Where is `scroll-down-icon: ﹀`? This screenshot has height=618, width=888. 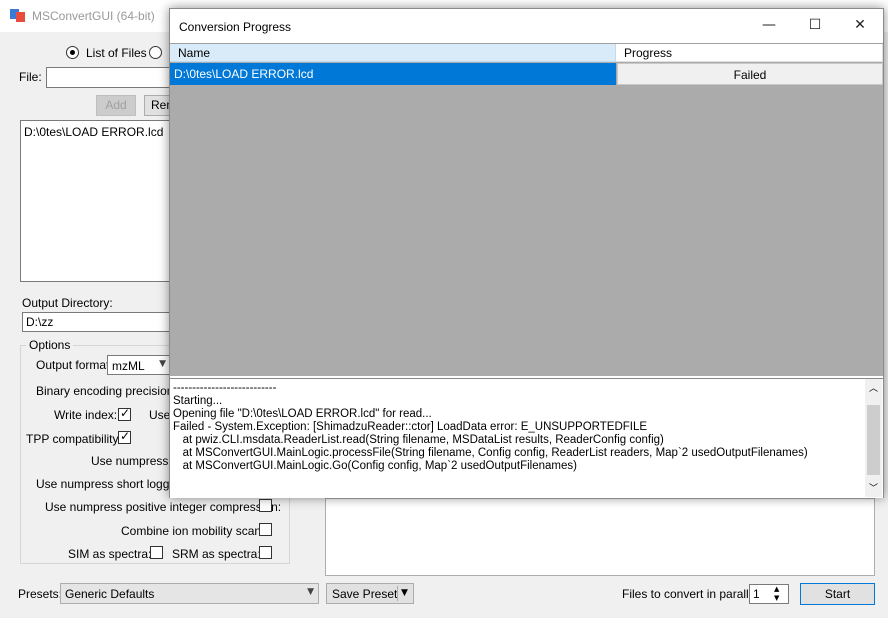 scroll-down-icon: ﹀ is located at coordinates (873, 487).